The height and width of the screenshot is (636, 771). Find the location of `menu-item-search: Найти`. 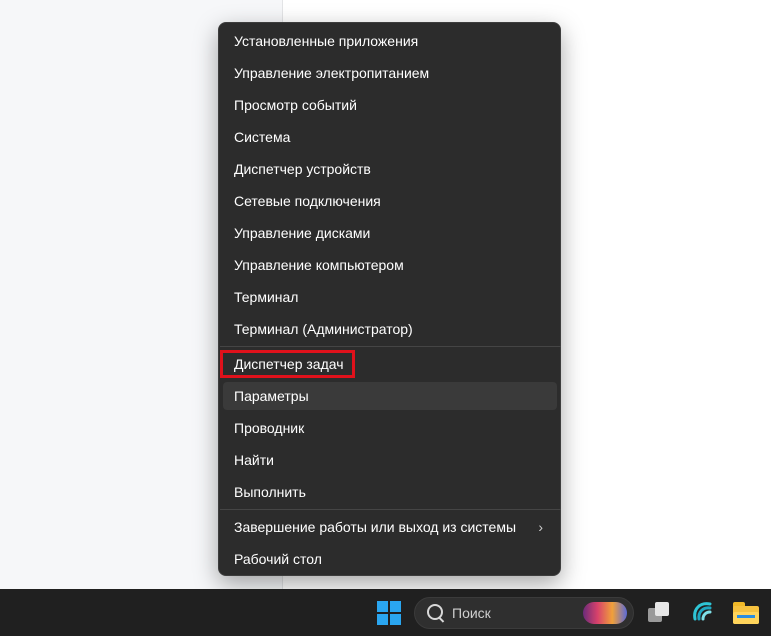

menu-item-search: Найти is located at coordinates (390, 460).